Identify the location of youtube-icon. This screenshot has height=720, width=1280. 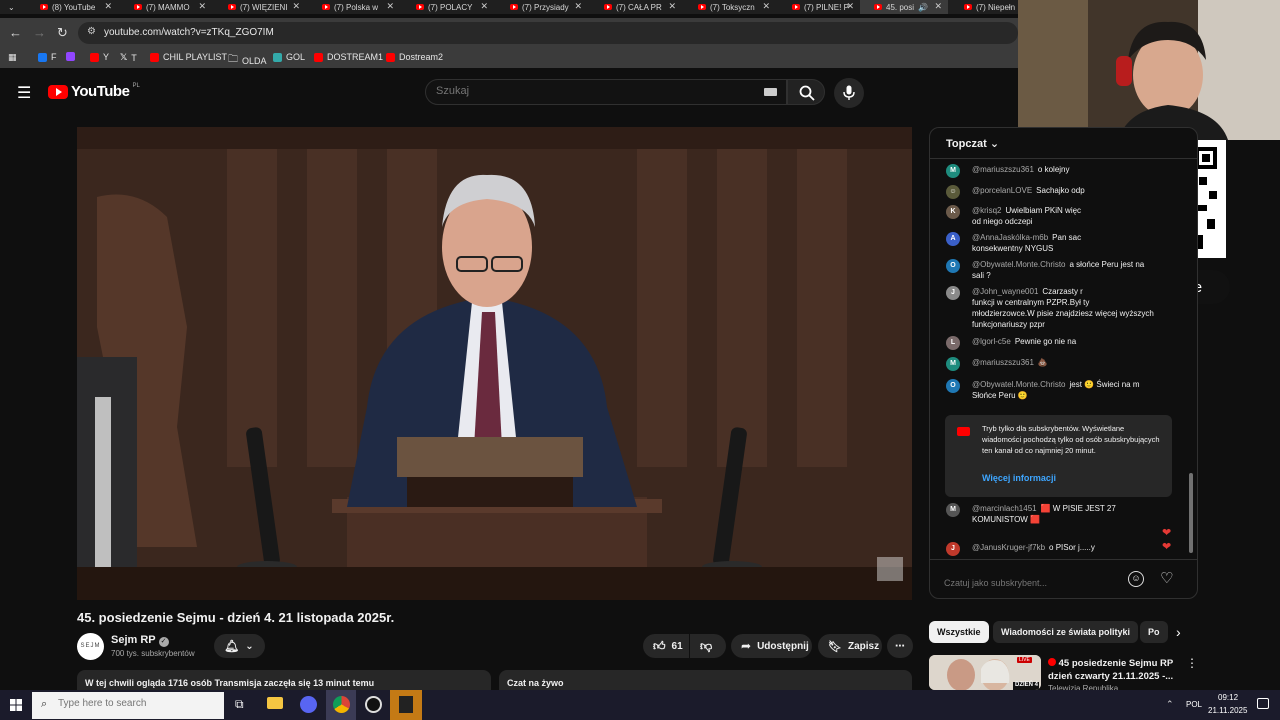
(963, 431).